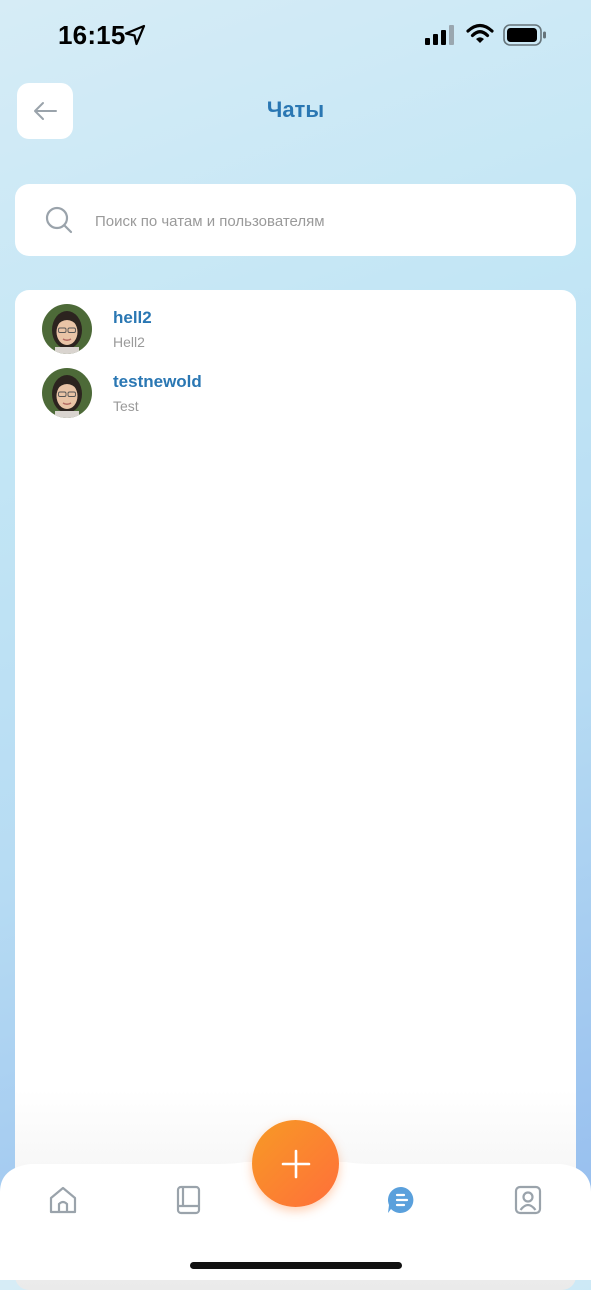 This screenshot has height=1290, width=591. Describe the element at coordinates (439, 35) in the screenshot. I see `cellular-signal-icon` at that location.